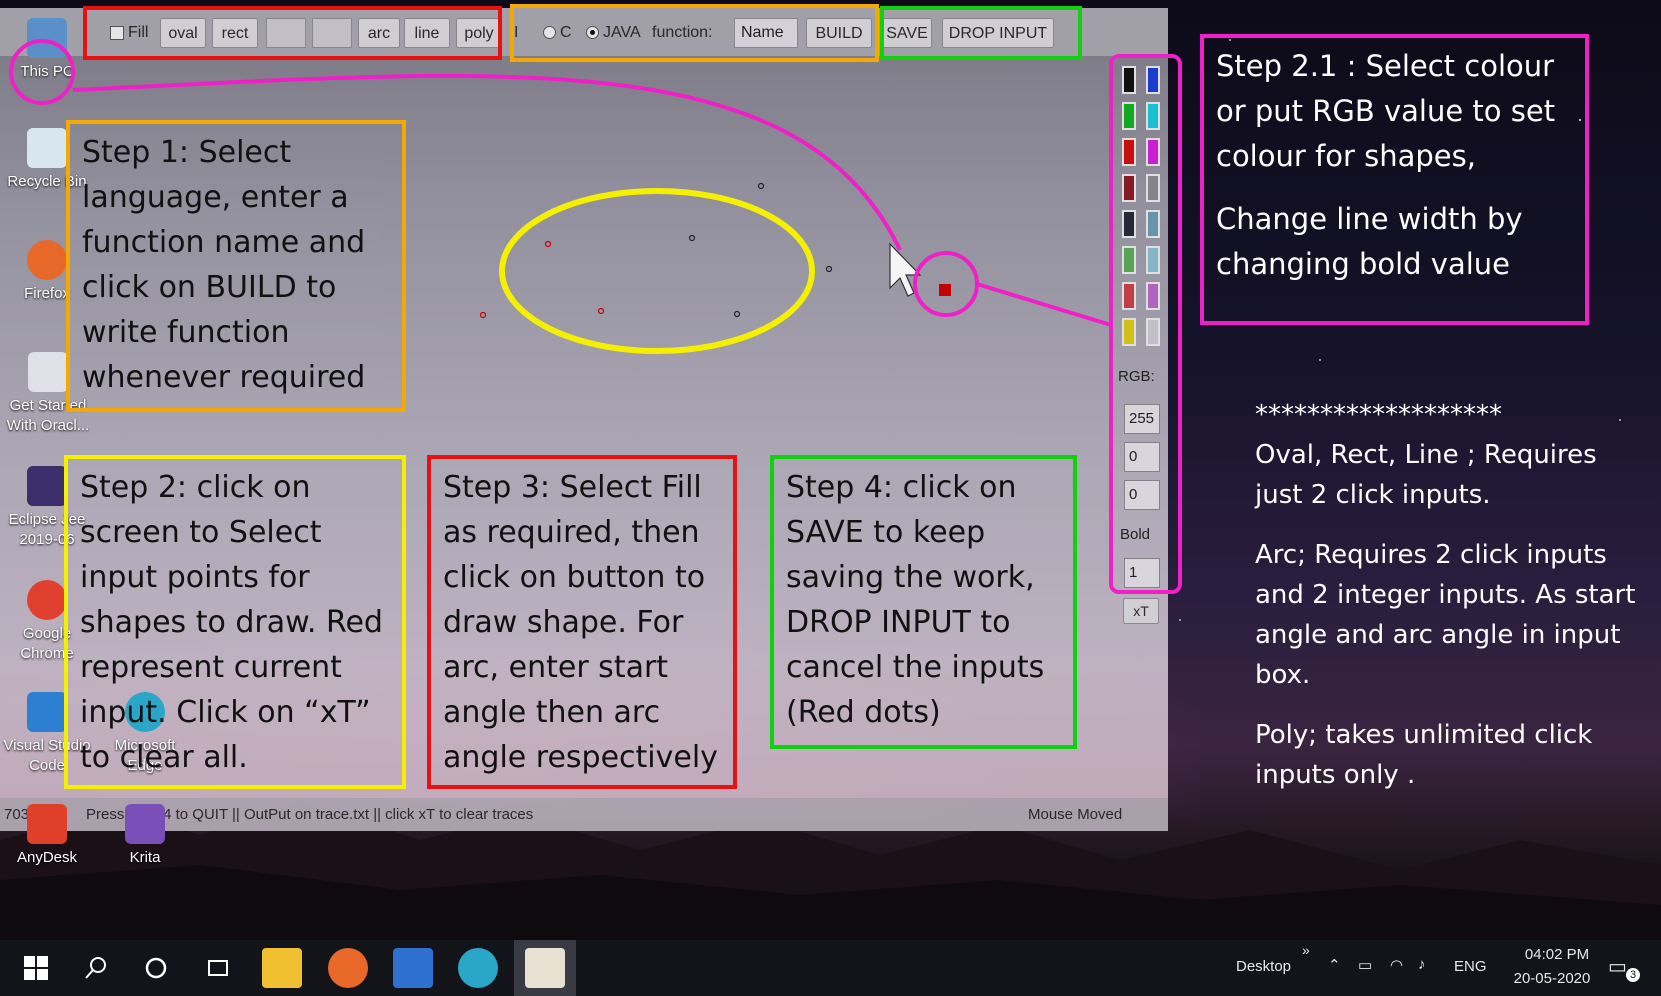 The height and width of the screenshot is (996, 1661). I want to click on red-value-input: 255, so click(1142, 419).